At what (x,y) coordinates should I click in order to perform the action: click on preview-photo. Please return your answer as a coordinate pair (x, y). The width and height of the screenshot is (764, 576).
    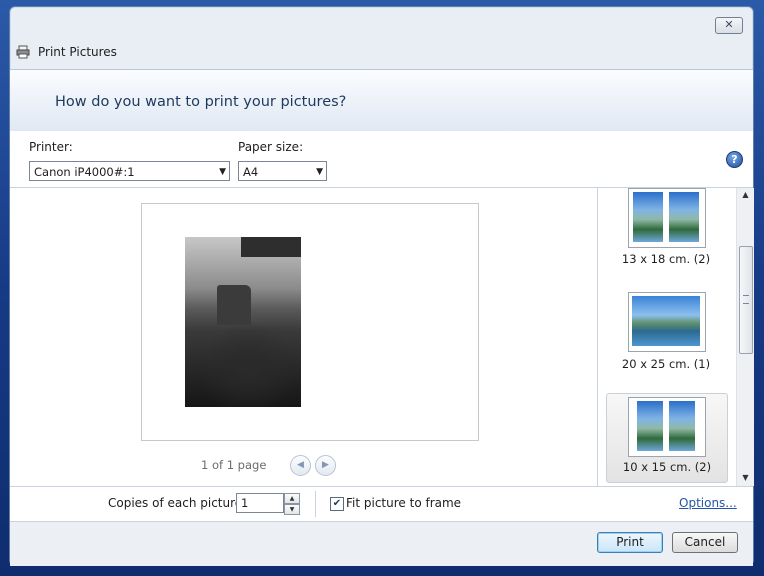
    Looking at the image, I should click on (243, 322).